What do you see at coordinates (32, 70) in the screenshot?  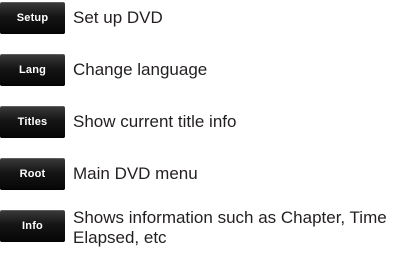 I see `lang-button: Lang` at bounding box center [32, 70].